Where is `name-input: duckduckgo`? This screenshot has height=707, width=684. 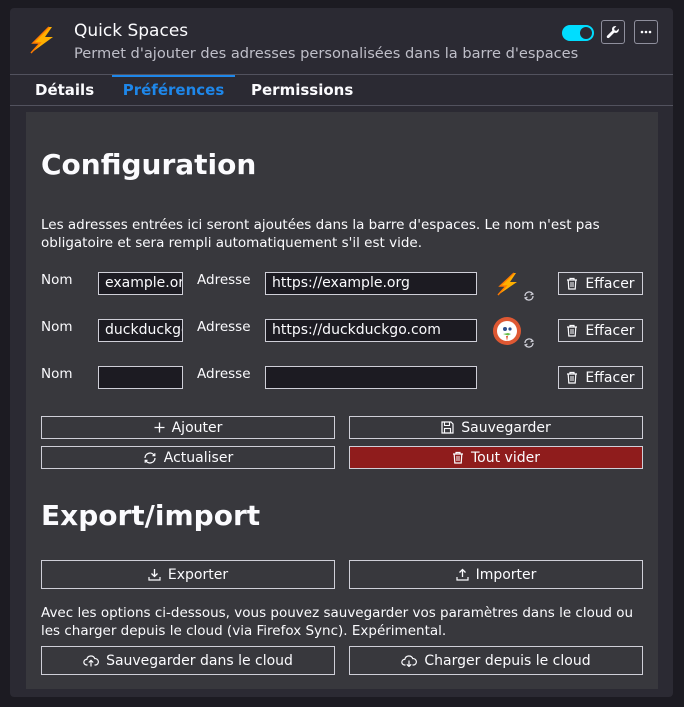
name-input: duckduckgo is located at coordinates (140, 330).